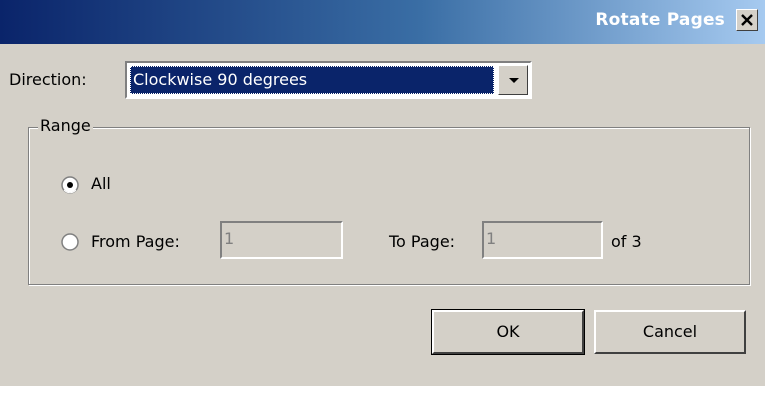 The width and height of the screenshot is (765, 396). What do you see at coordinates (70, 185) in the screenshot?
I see `radio-all` at bounding box center [70, 185].